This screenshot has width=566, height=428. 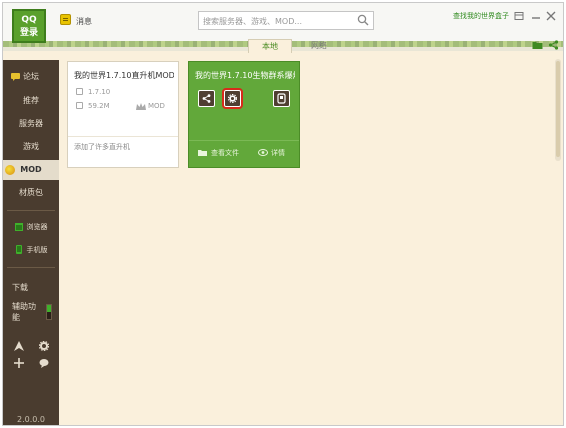 I want to click on sidebar-item-forum: 论坛, so click(x=31, y=77).